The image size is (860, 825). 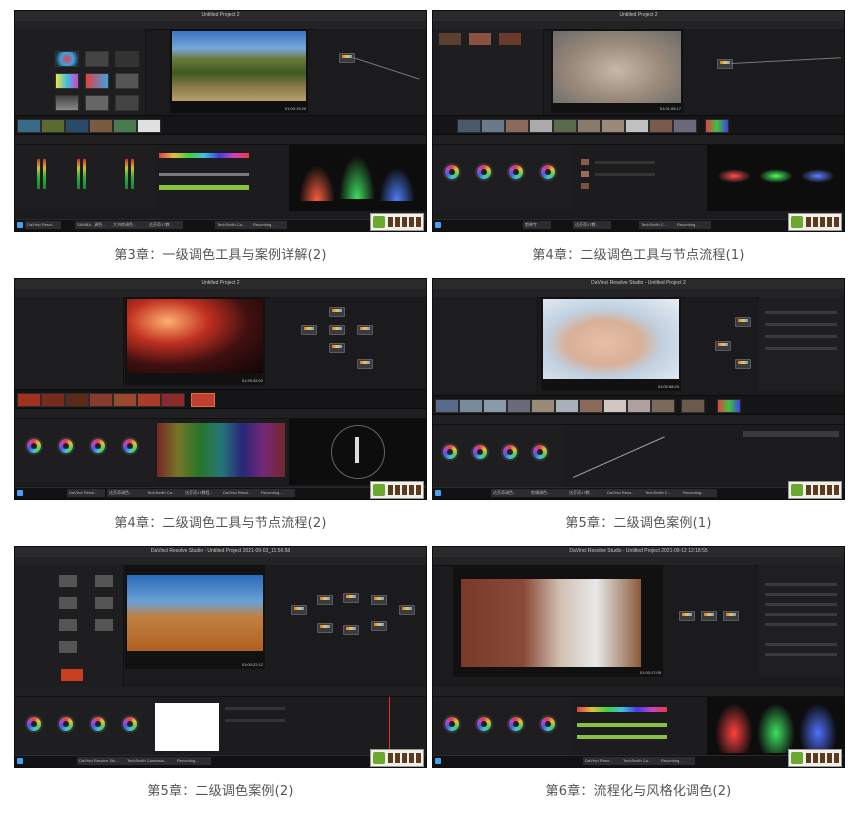 I want to click on primaries-bars-panel, so click(x=85, y=178).